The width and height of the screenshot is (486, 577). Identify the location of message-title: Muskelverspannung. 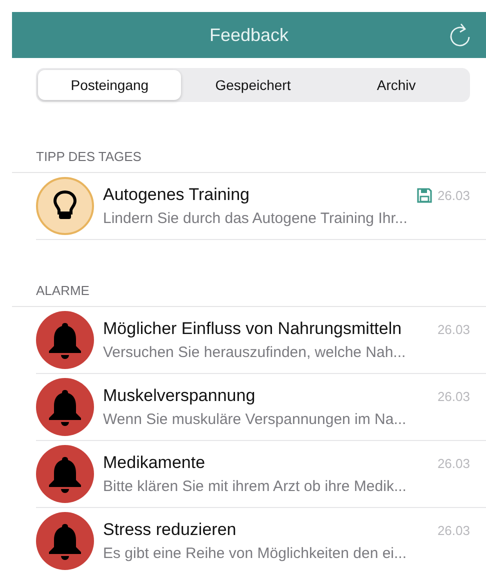
(179, 396).